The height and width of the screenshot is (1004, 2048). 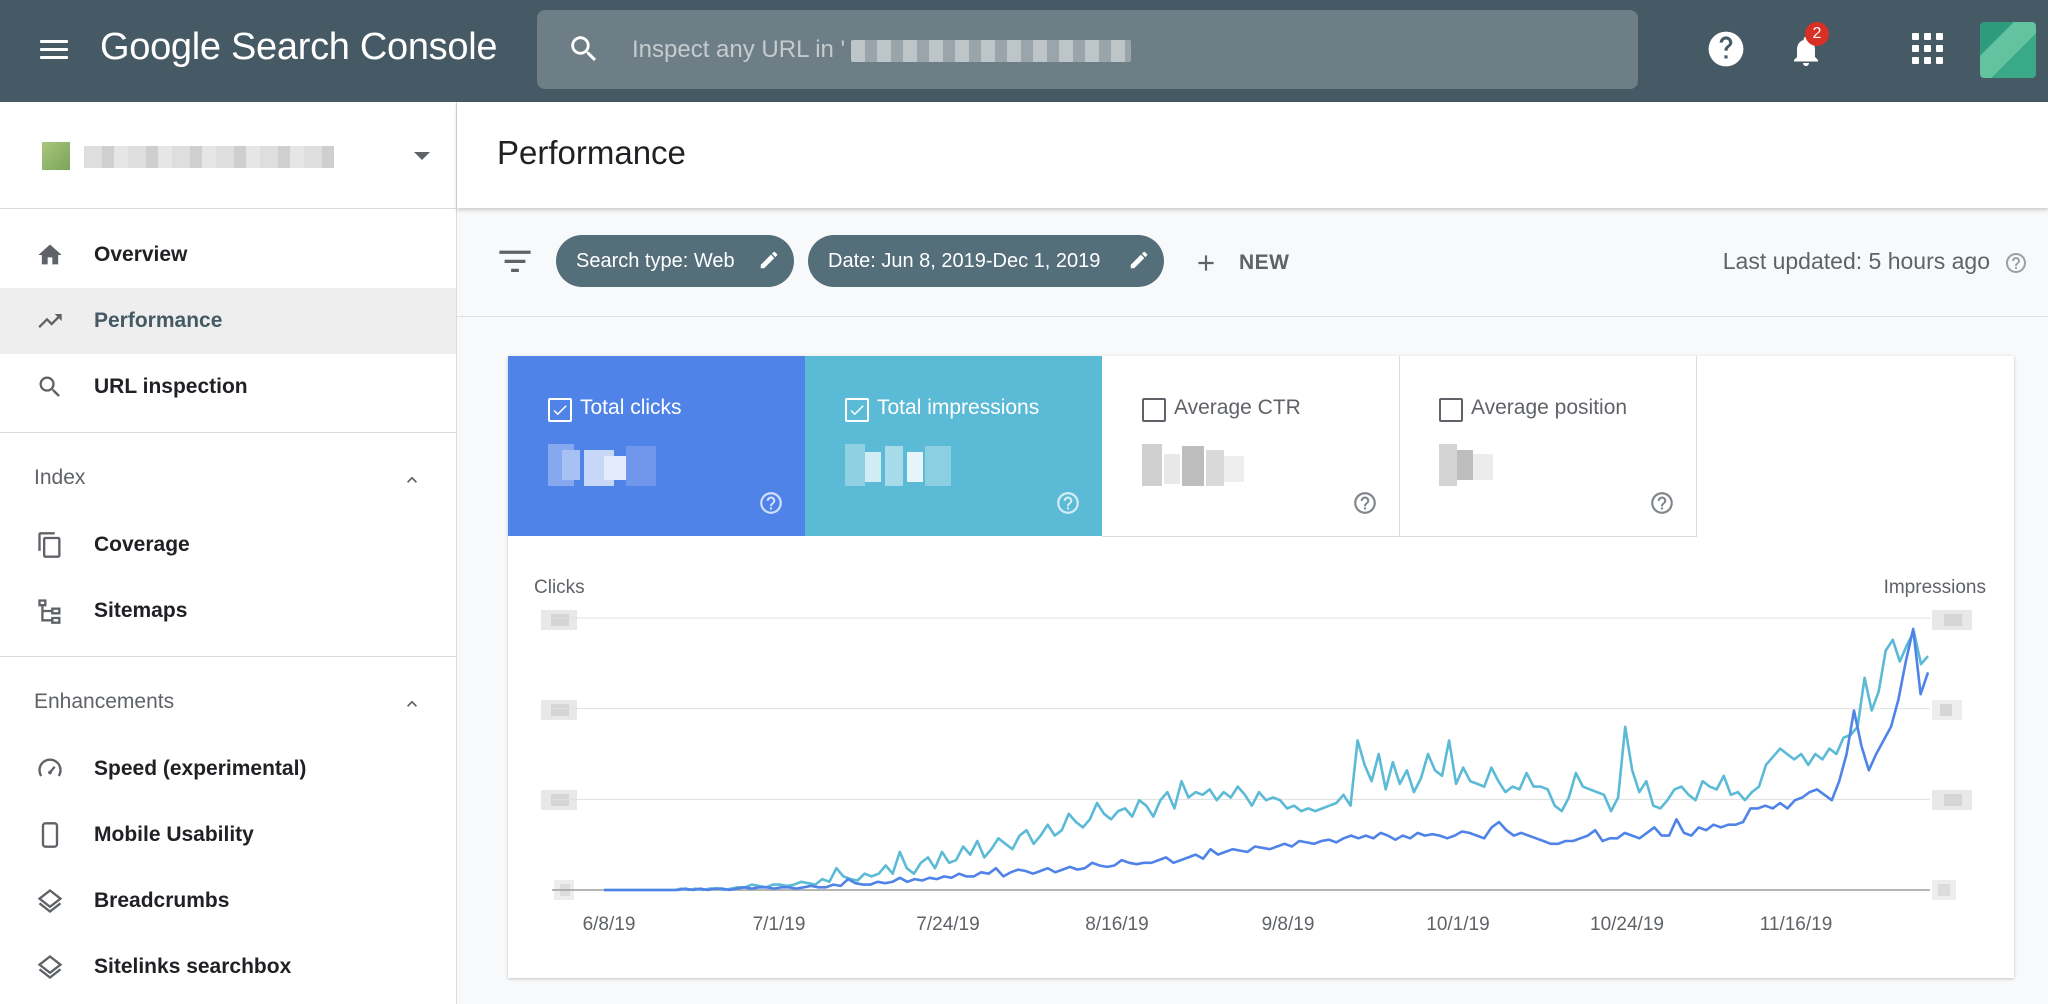 I want to click on page-header: Performance, so click(x=1252, y=155).